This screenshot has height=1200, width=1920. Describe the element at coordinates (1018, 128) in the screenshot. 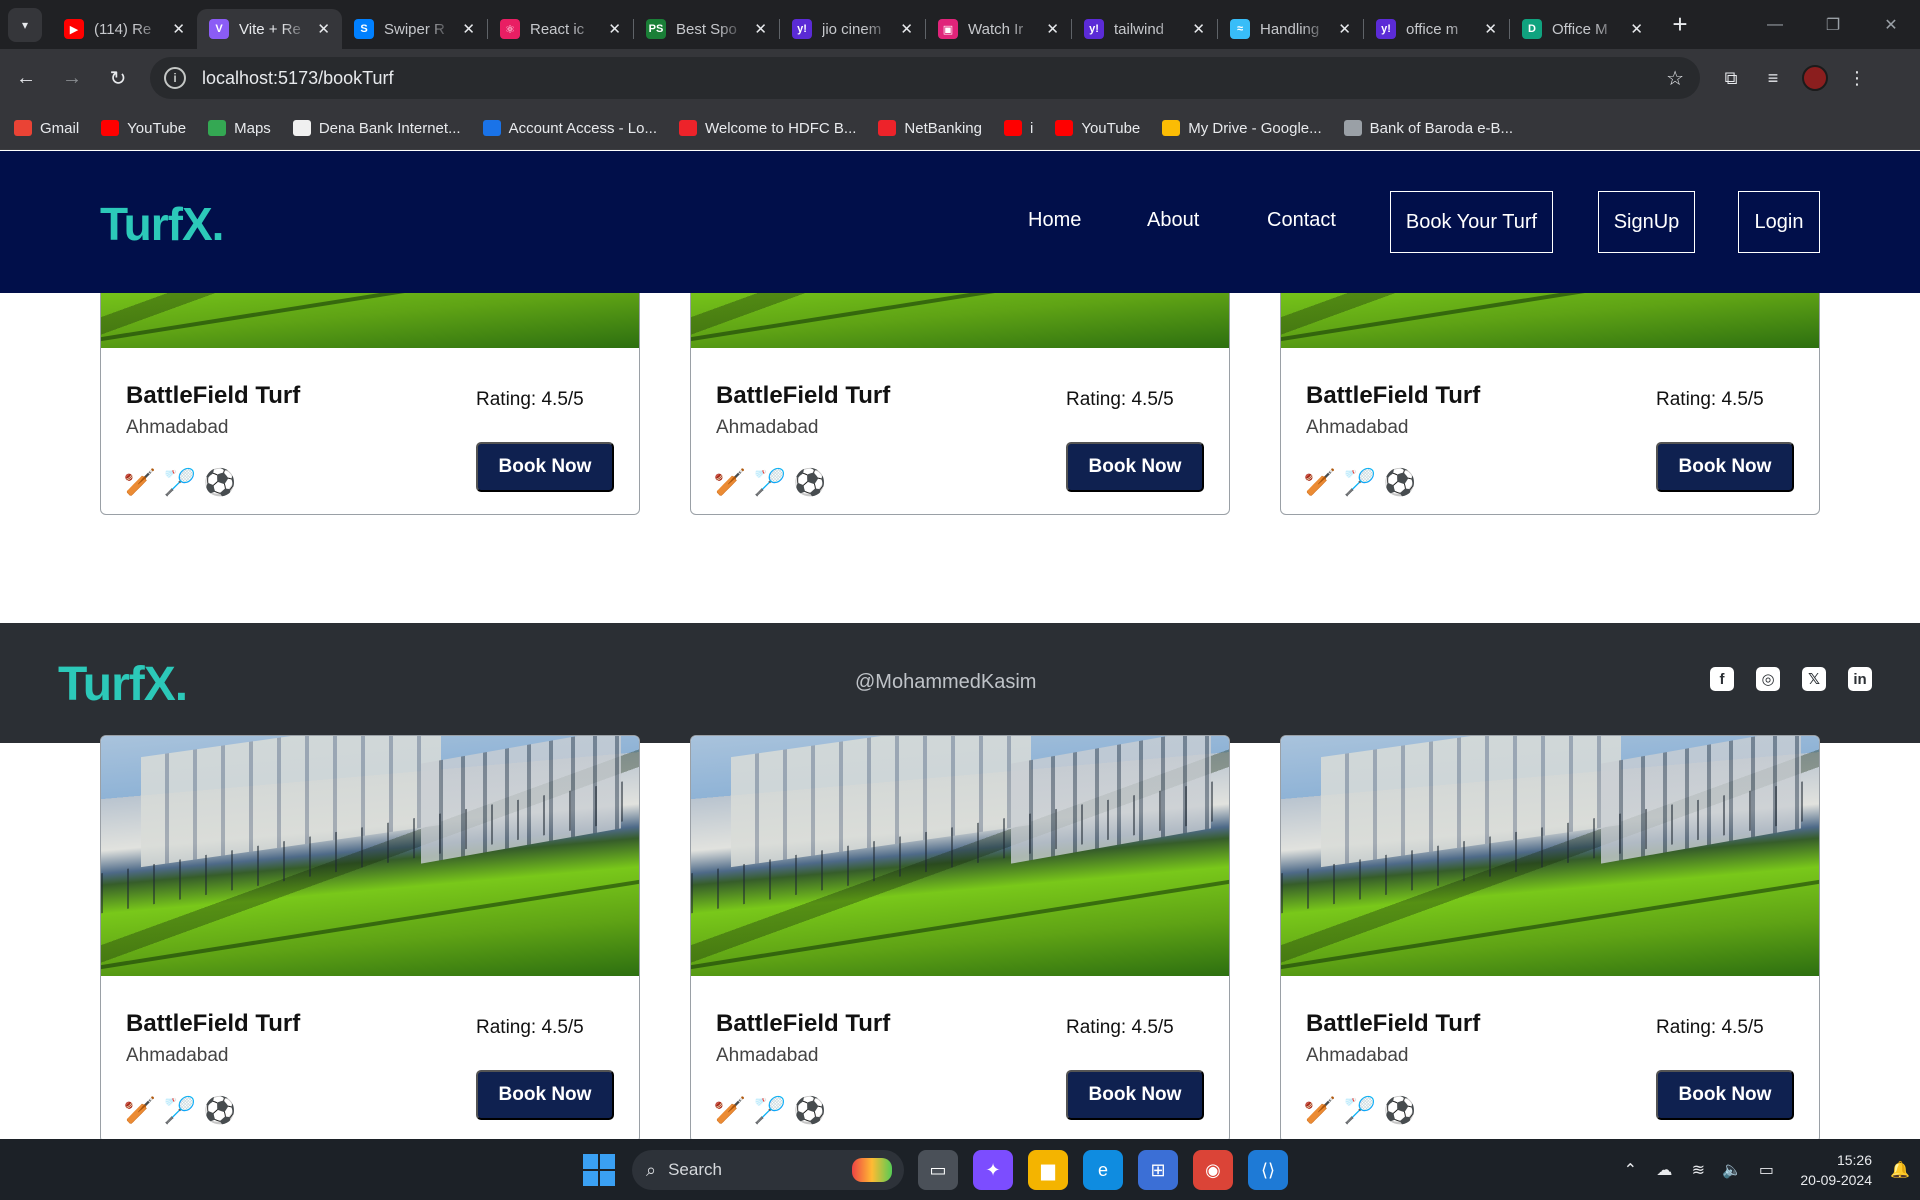

I see `bookmark-item: i` at that location.